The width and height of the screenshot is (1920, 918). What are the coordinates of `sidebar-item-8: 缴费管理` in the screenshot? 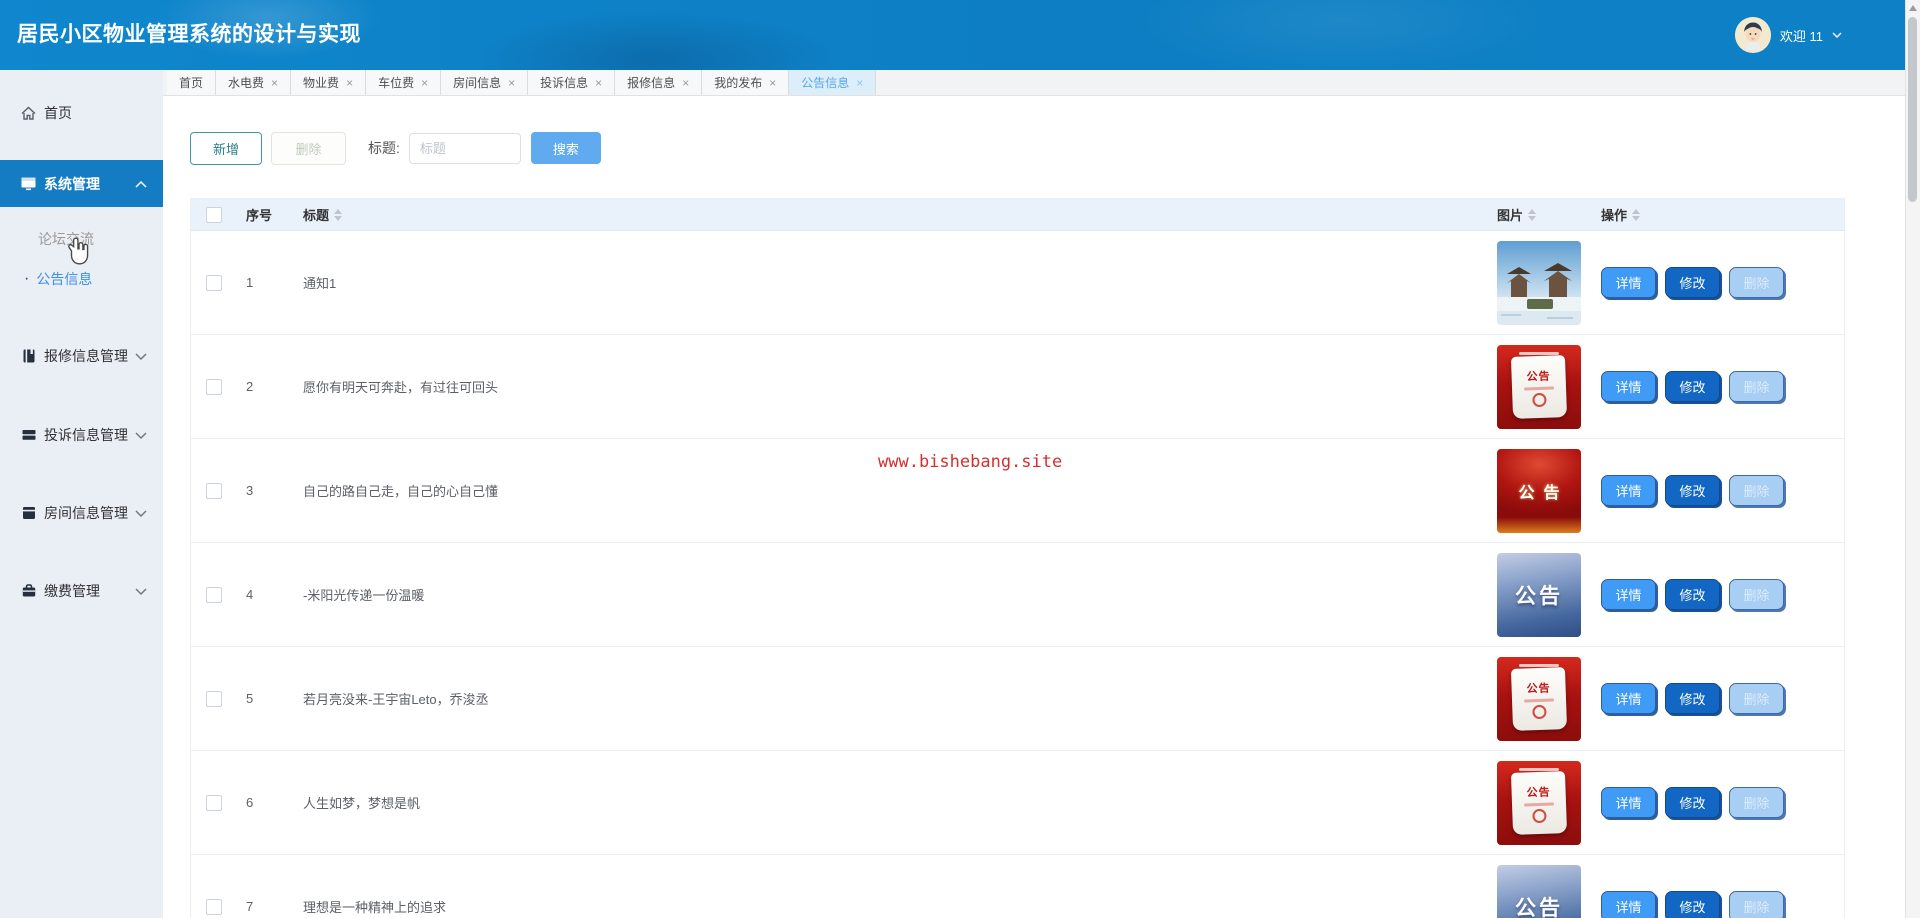 It's located at (81, 591).